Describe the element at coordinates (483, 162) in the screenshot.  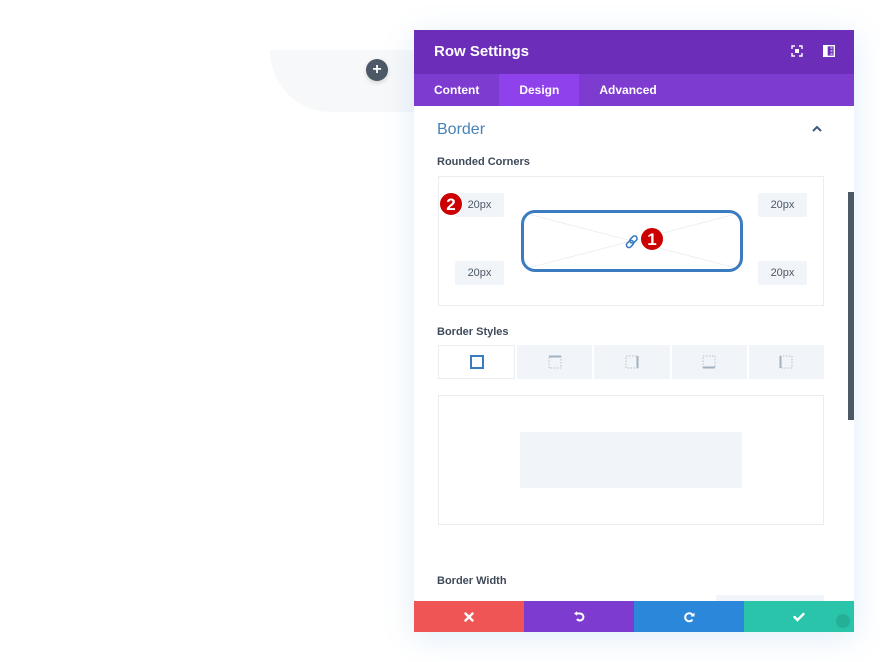
I see `rounded-corners-label: Rounded Corners` at that location.